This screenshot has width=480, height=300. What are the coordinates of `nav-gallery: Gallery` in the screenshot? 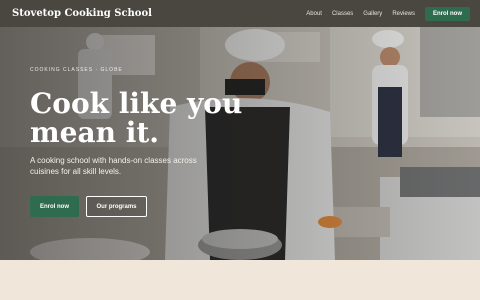 It's located at (372, 14).